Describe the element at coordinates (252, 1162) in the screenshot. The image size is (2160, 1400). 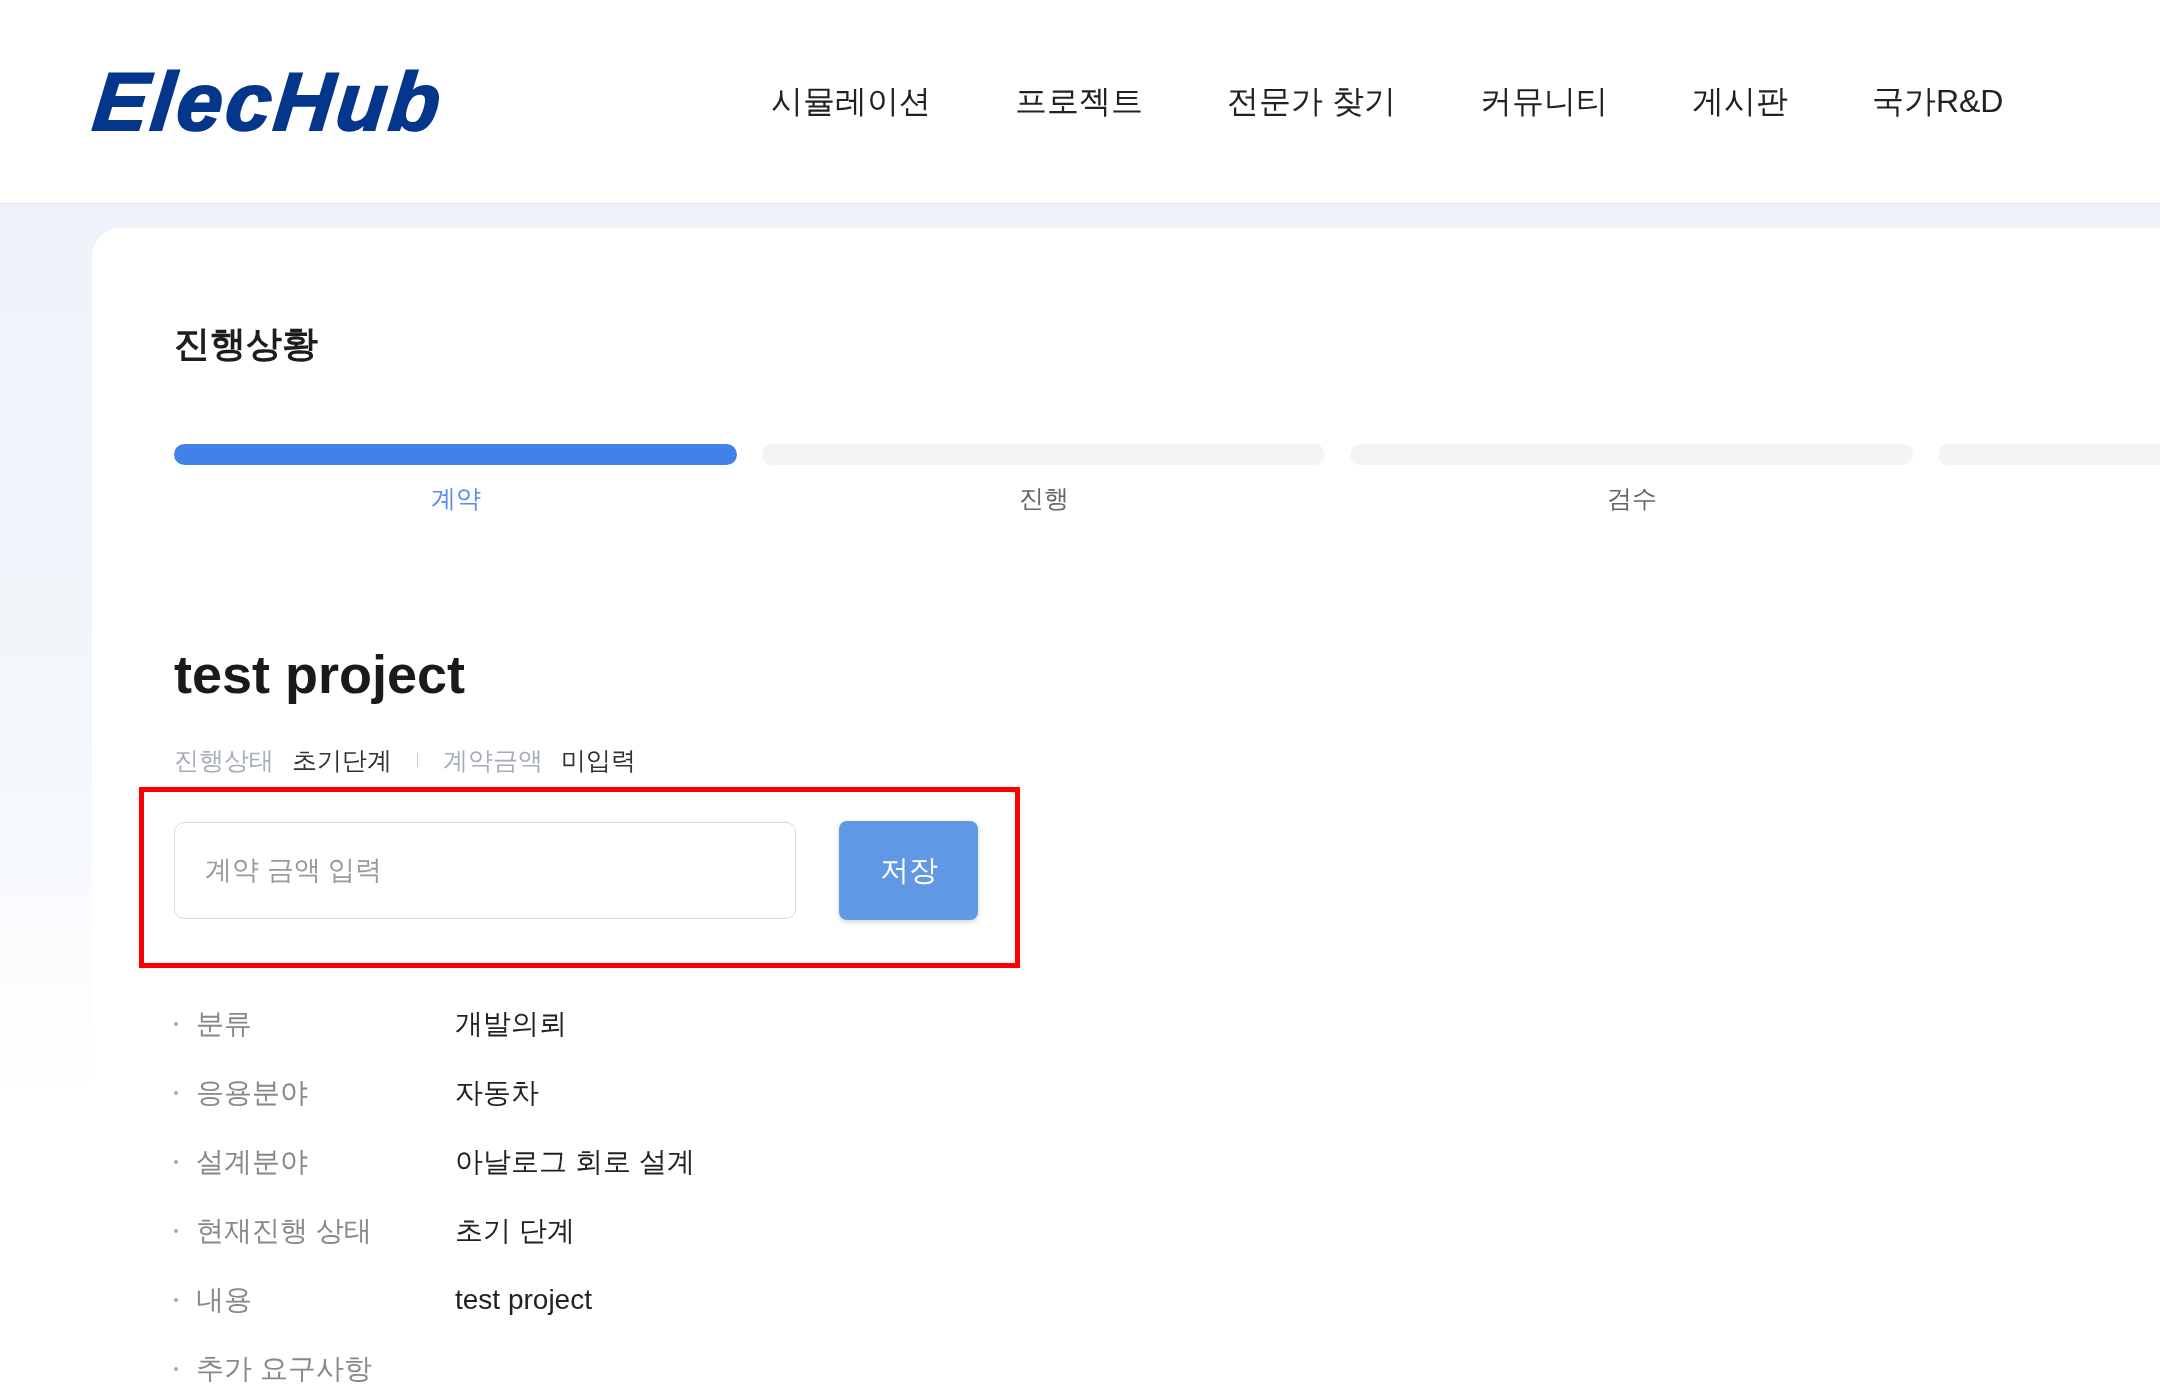
I see `detail-label: 설계분야` at that location.